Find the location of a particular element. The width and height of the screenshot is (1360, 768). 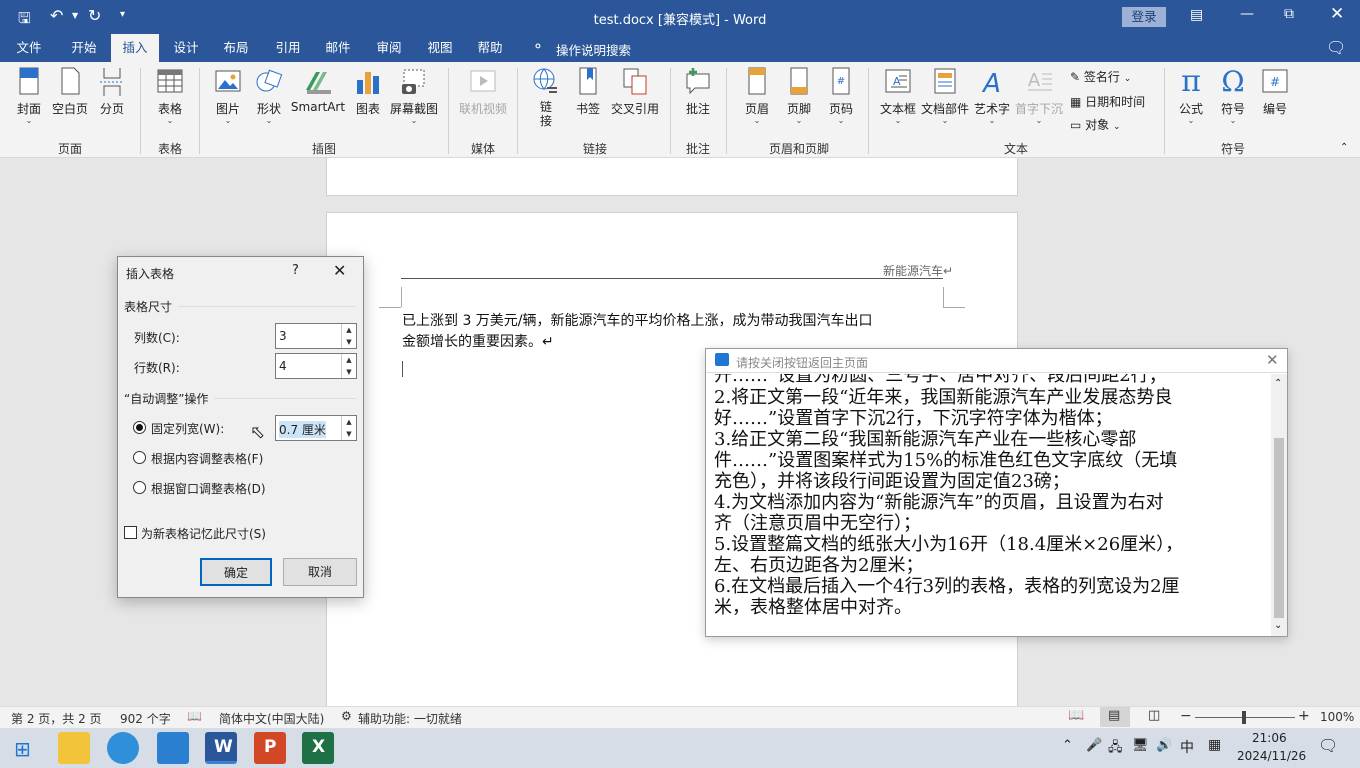

proofing-icon: 📖 is located at coordinates (194, 716).